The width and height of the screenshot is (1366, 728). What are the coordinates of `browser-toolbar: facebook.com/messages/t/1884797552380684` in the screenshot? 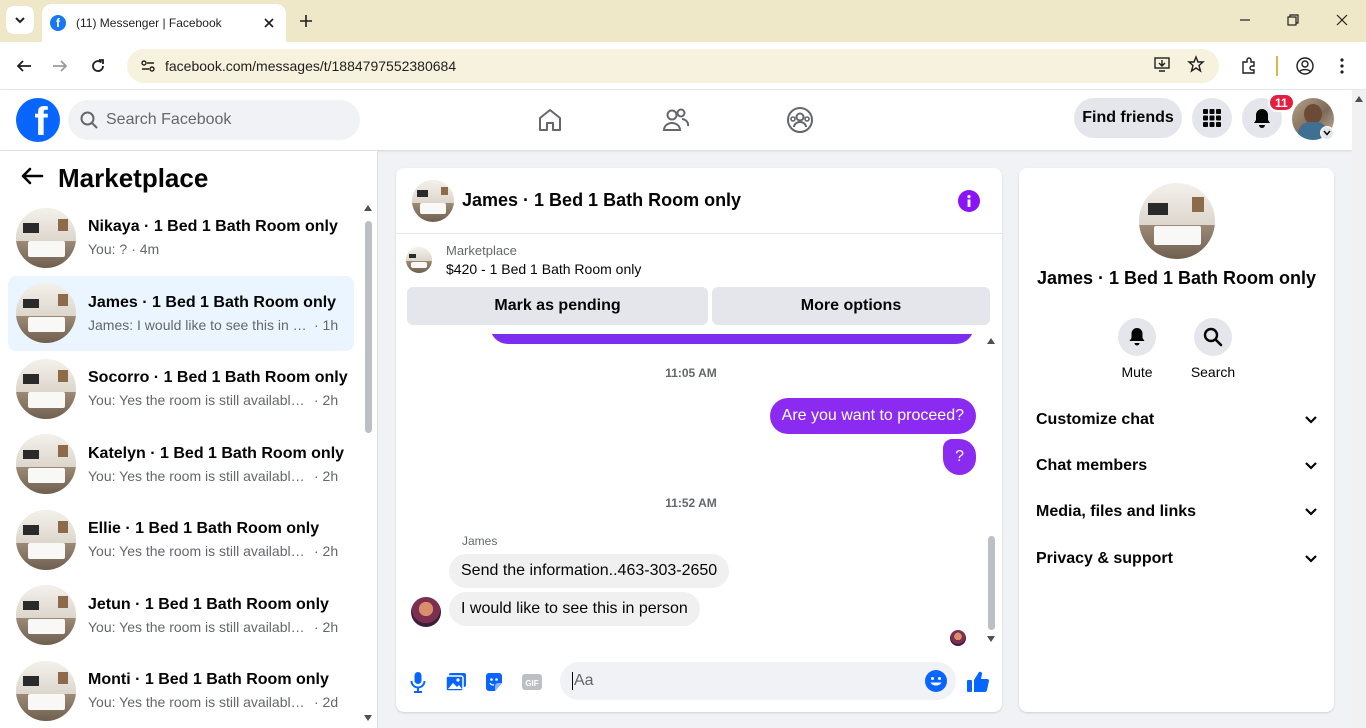 It's located at (683, 66).